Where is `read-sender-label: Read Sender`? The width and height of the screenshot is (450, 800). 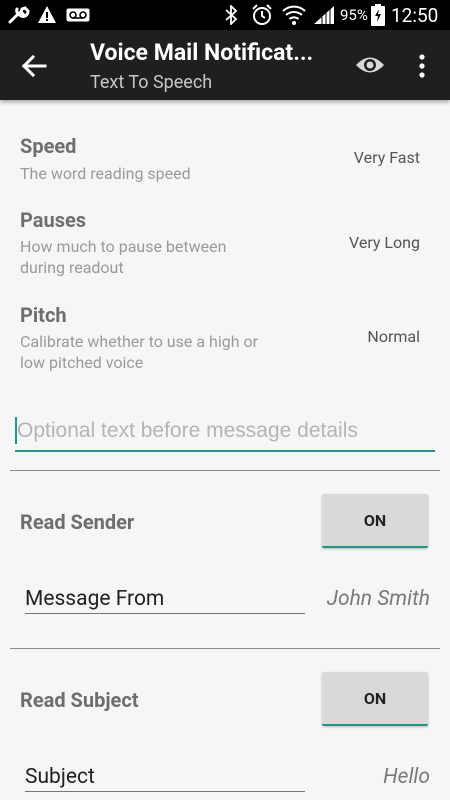
read-sender-label: Read Sender is located at coordinates (77, 522).